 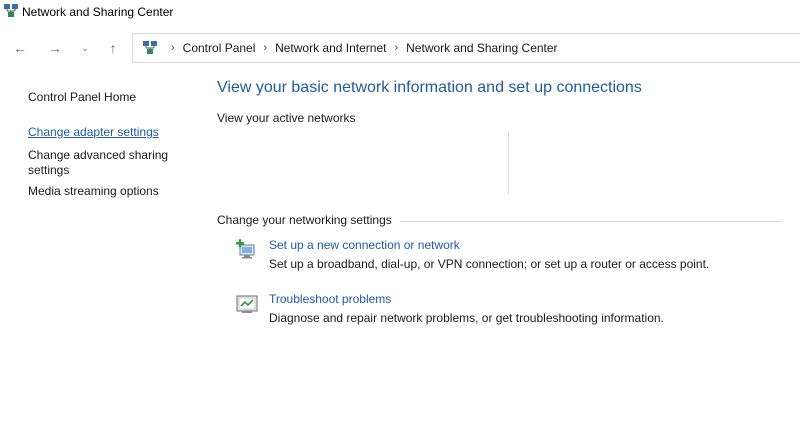 What do you see at coordinates (286, 118) in the screenshot?
I see `active-networks-heading: View your active networks` at bounding box center [286, 118].